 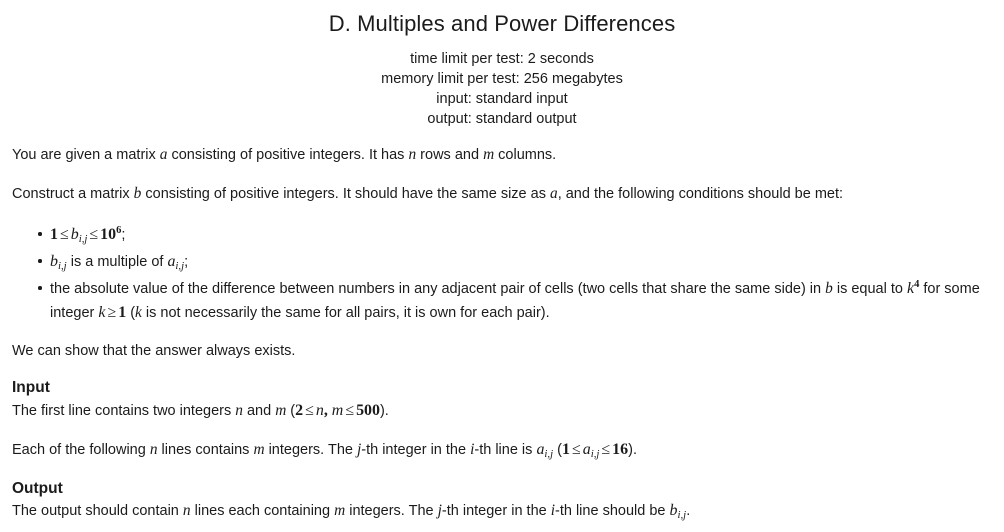 What do you see at coordinates (502, 23) in the screenshot?
I see `page-title: D. Multiples and Power Differences` at bounding box center [502, 23].